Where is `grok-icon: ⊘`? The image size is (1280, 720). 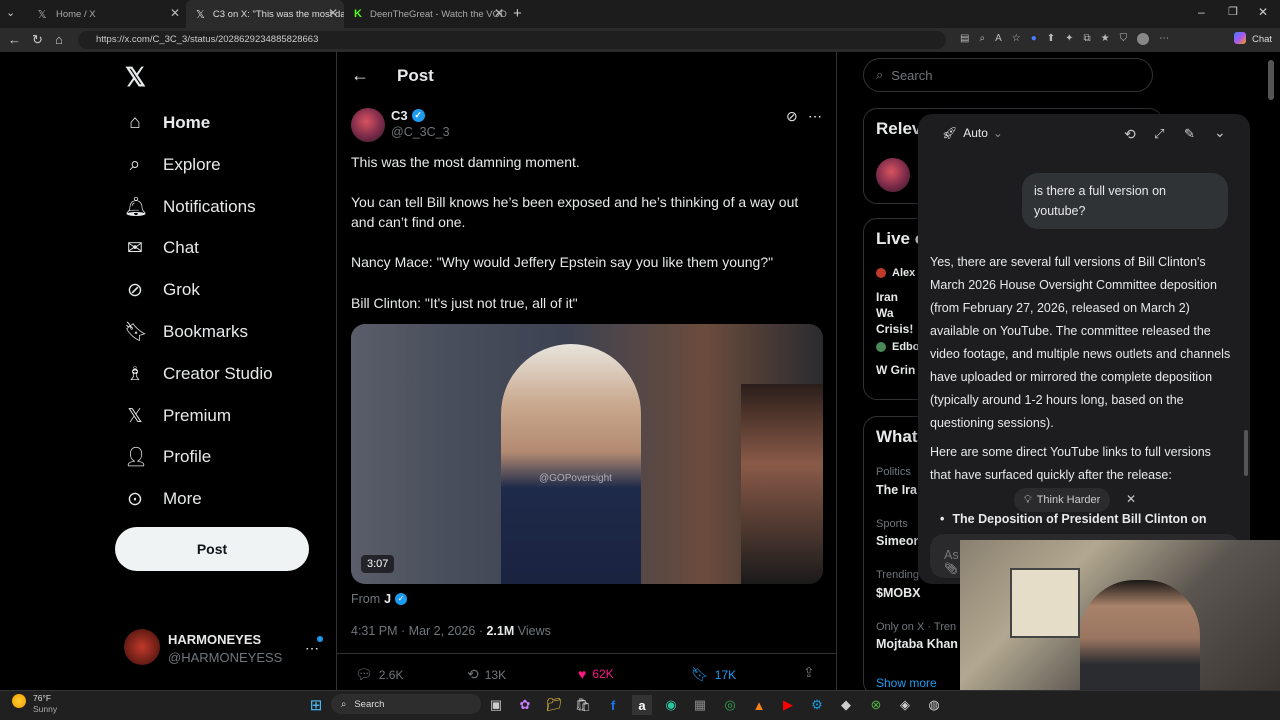 grok-icon: ⊘ is located at coordinates (135, 290).